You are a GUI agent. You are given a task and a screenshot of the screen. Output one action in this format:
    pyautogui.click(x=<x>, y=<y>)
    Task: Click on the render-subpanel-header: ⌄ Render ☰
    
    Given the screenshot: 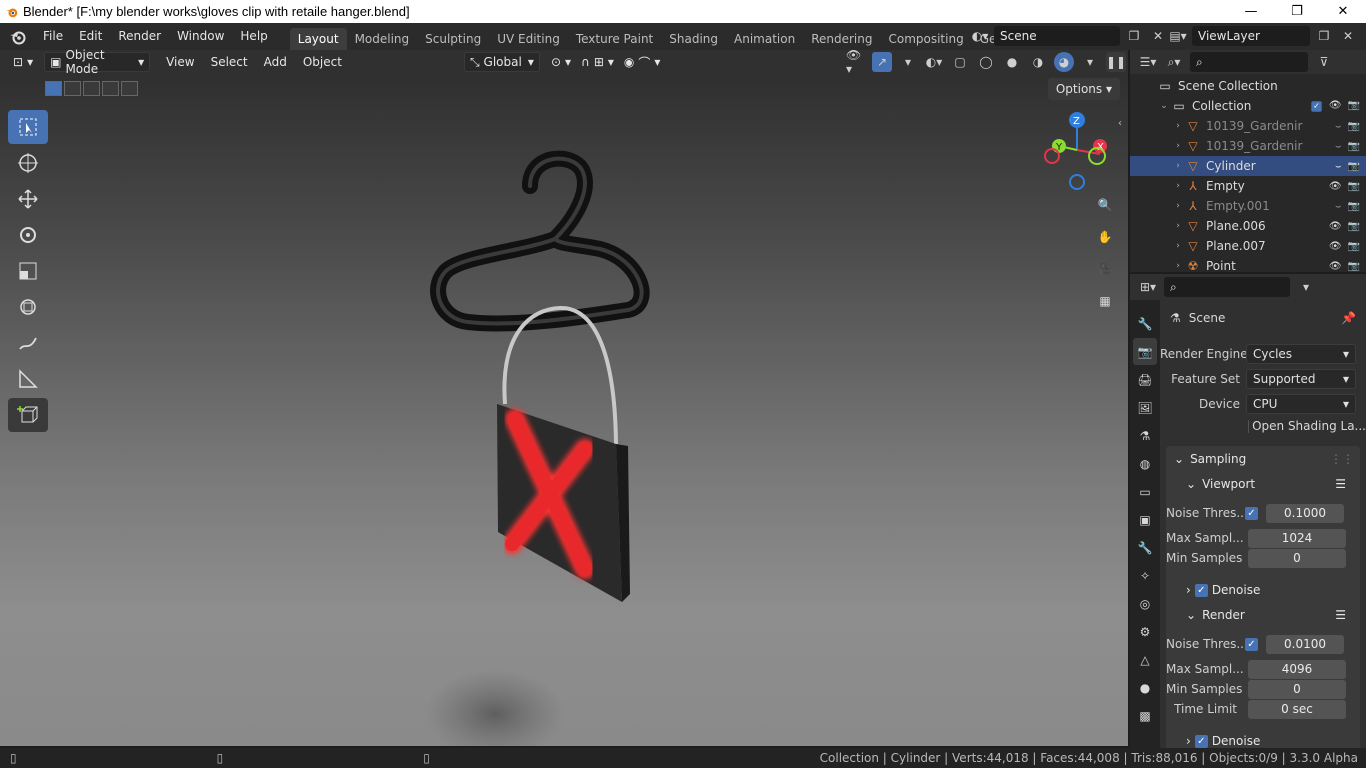 What is the action you would take?
    pyautogui.click(x=1263, y=615)
    